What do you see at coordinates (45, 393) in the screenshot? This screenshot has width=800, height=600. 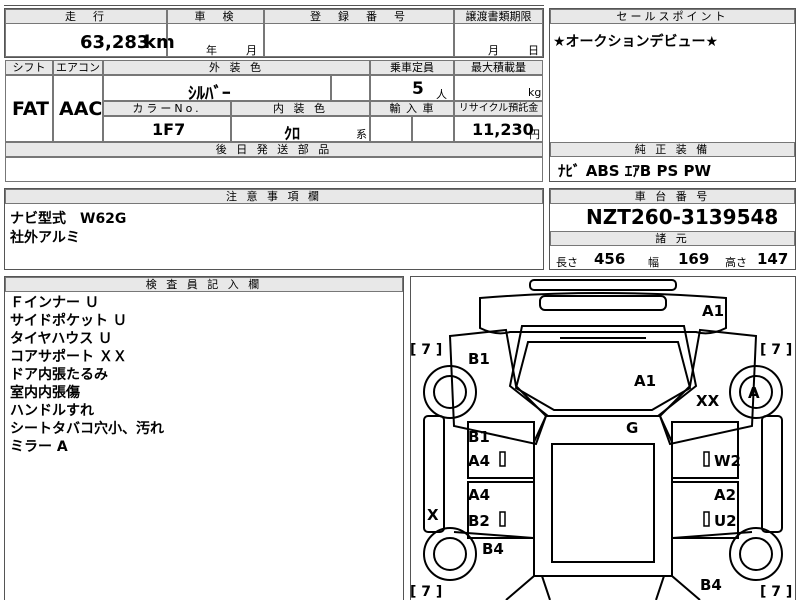 I see `inspector-line: 室内内張傷` at bounding box center [45, 393].